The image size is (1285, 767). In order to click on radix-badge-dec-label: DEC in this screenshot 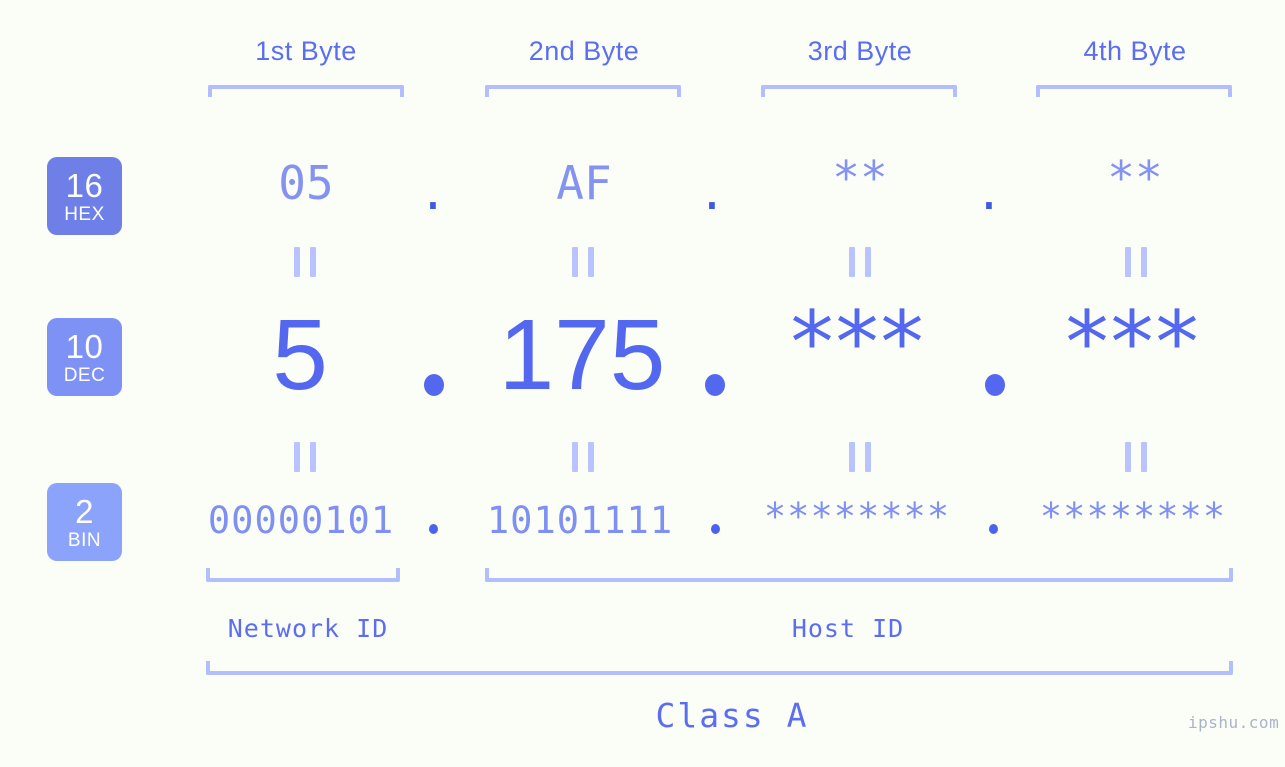, I will do `click(84, 375)`.